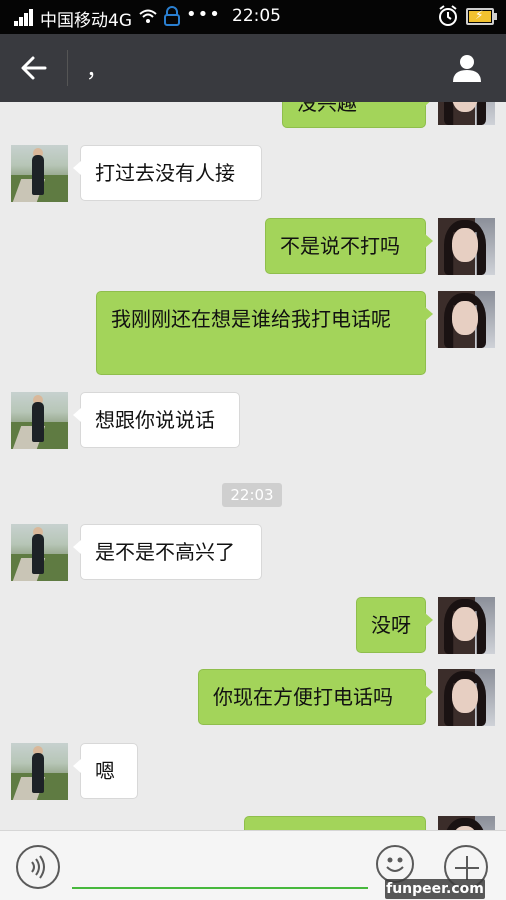 Image resolution: width=506 pixels, height=900 pixels. What do you see at coordinates (394, 625) in the screenshot?
I see `message-bubble-sent: 没呀` at bounding box center [394, 625].